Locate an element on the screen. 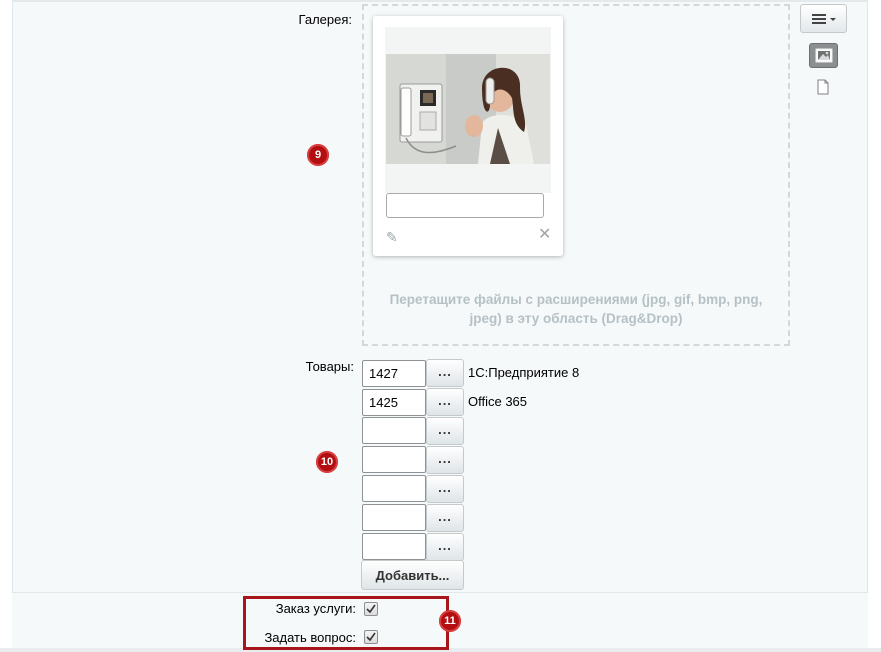  badge-checks: 11 is located at coordinates (450, 621).